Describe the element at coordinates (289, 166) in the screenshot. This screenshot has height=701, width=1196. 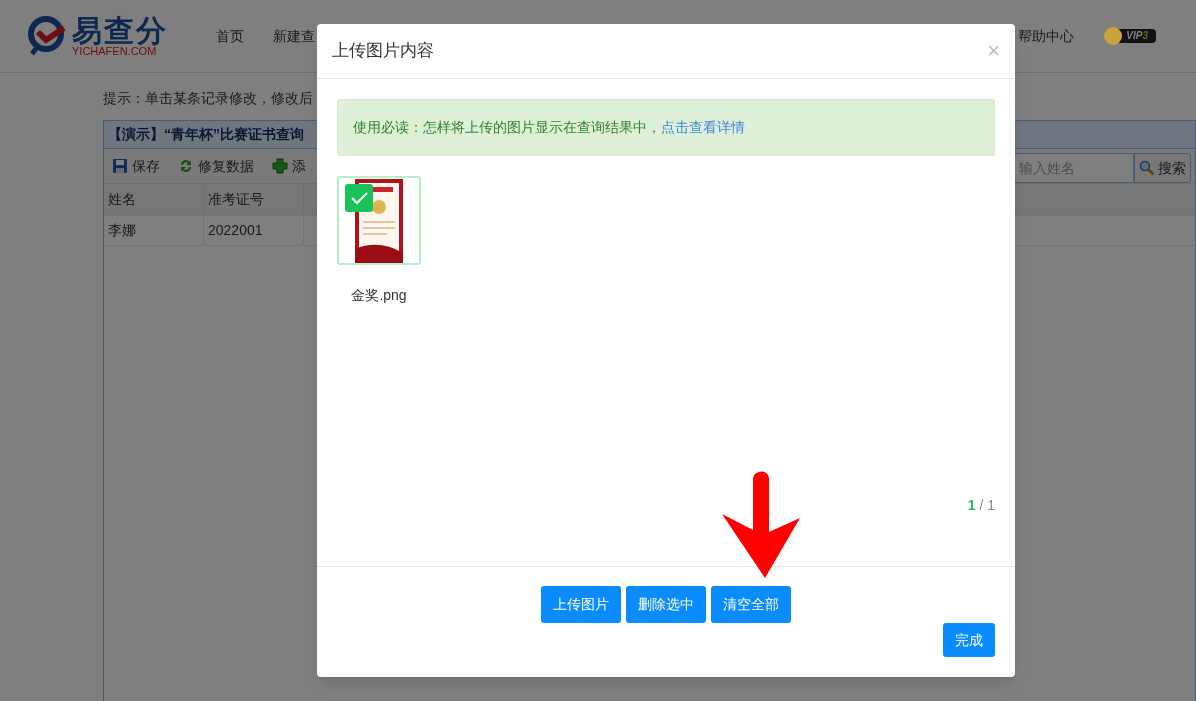
I see `toolbar-button: 添` at that location.